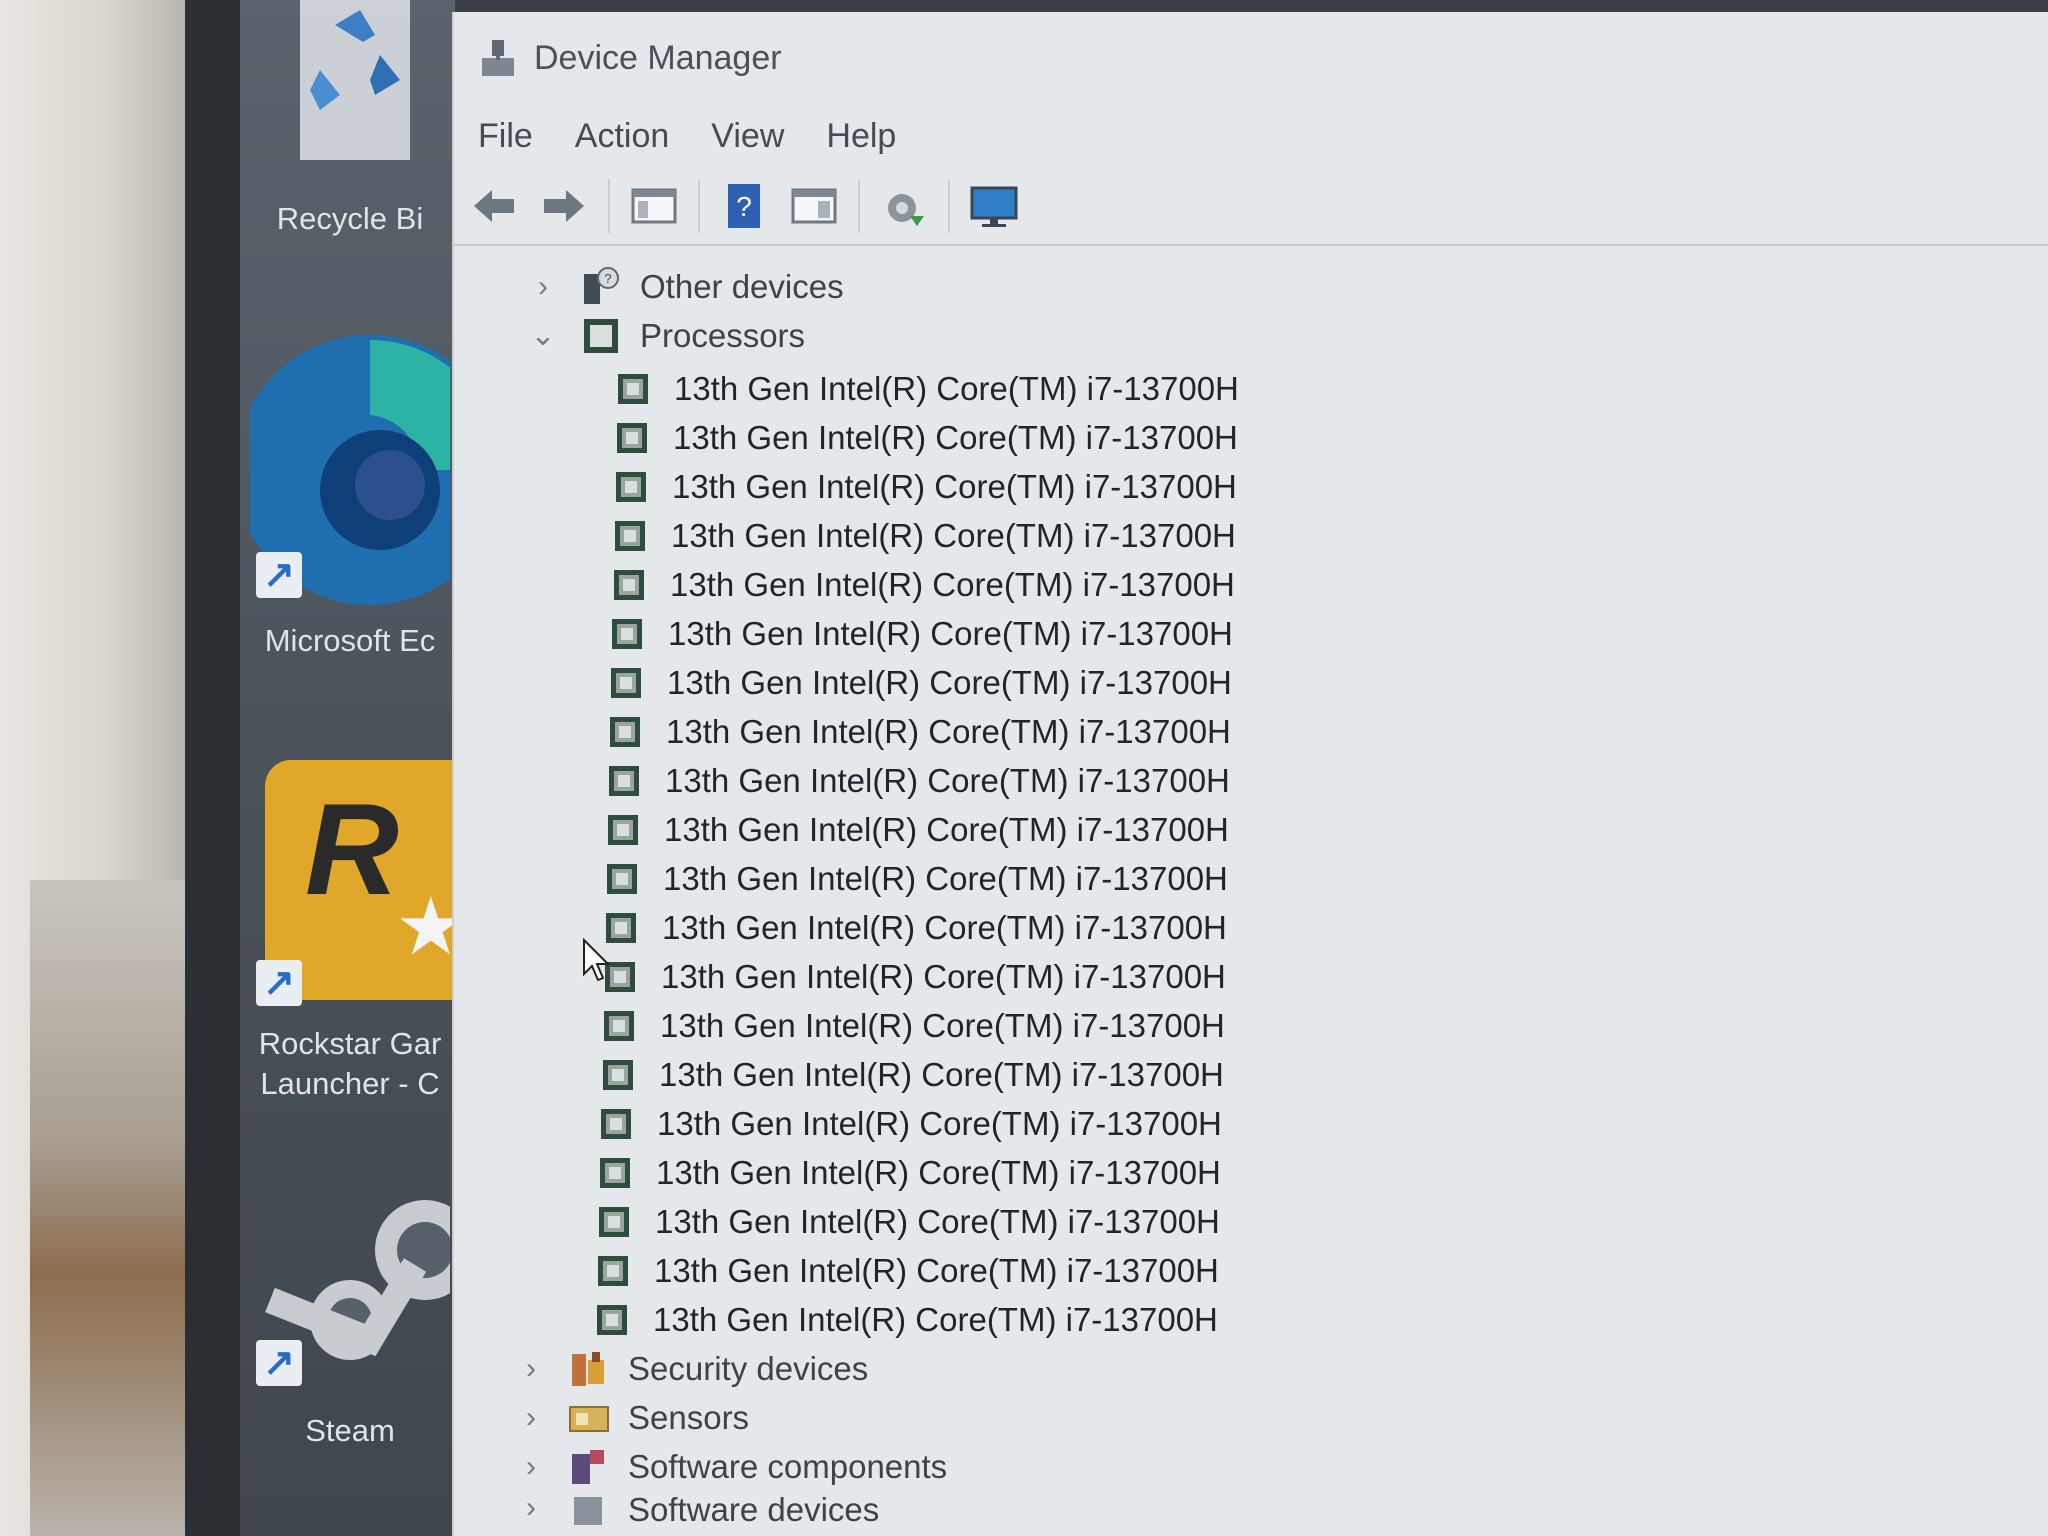 This screenshot has width=2048, height=1536. What do you see at coordinates (355, 80) in the screenshot?
I see `recycle-bin-icon` at bounding box center [355, 80].